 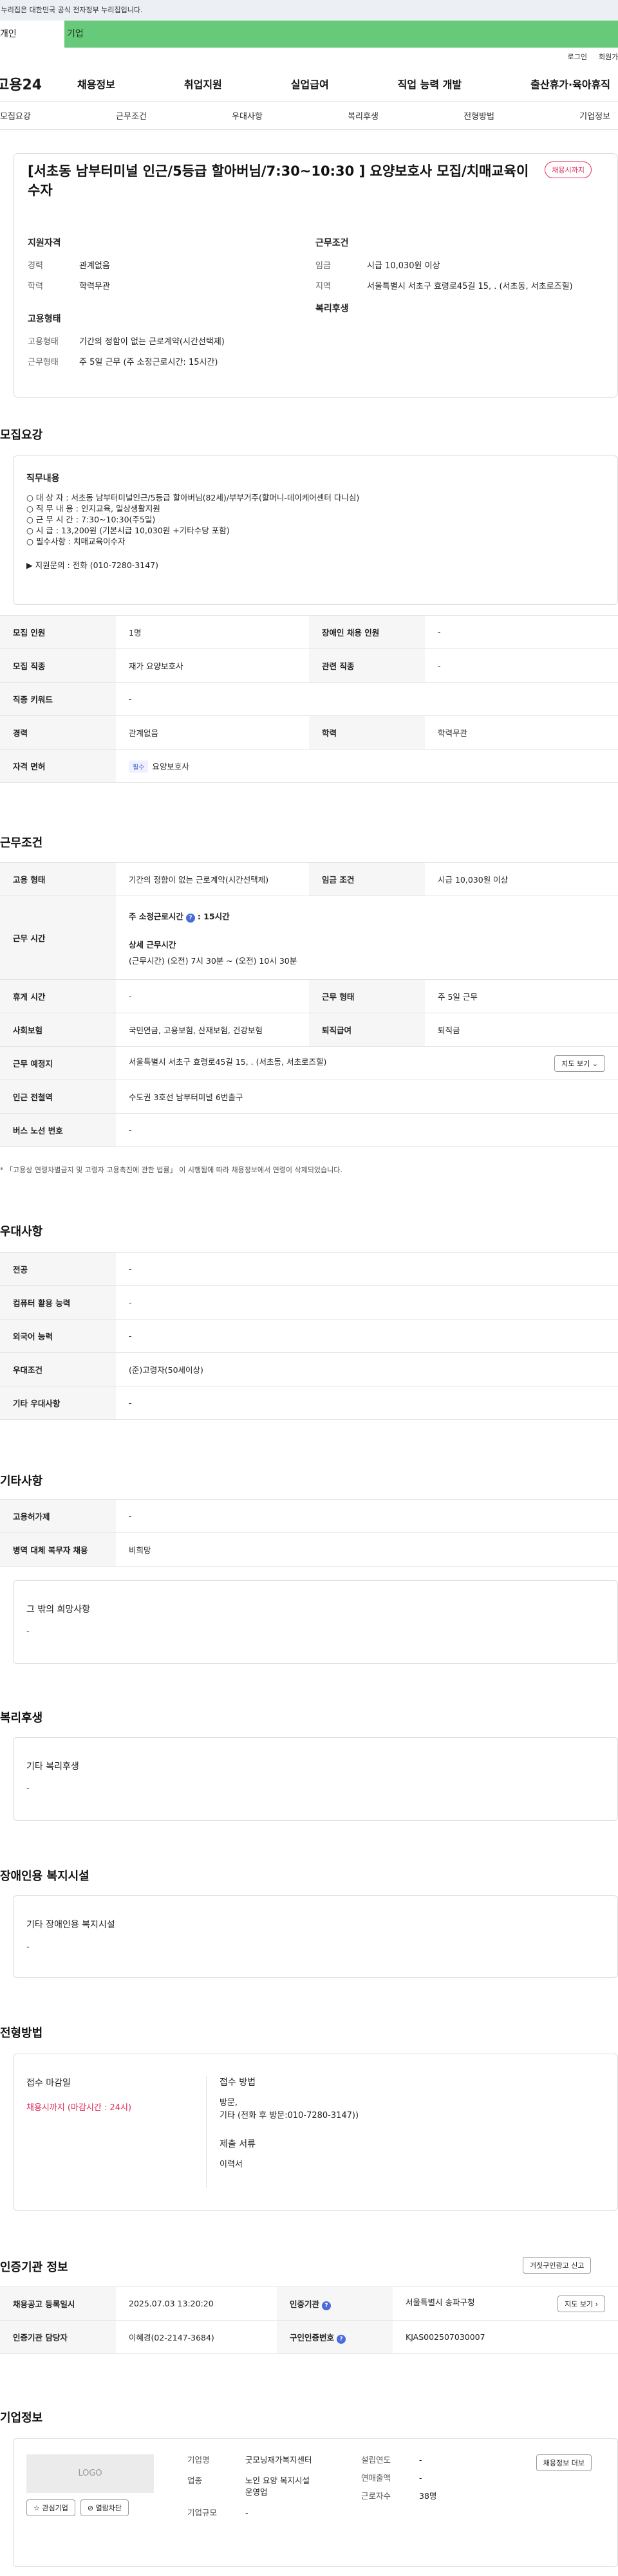 What do you see at coordinates (196, 2303) in the screenshot?
I see `td-registered: 2025.07.03 13:20:20` at bounding box center [196, 2303].